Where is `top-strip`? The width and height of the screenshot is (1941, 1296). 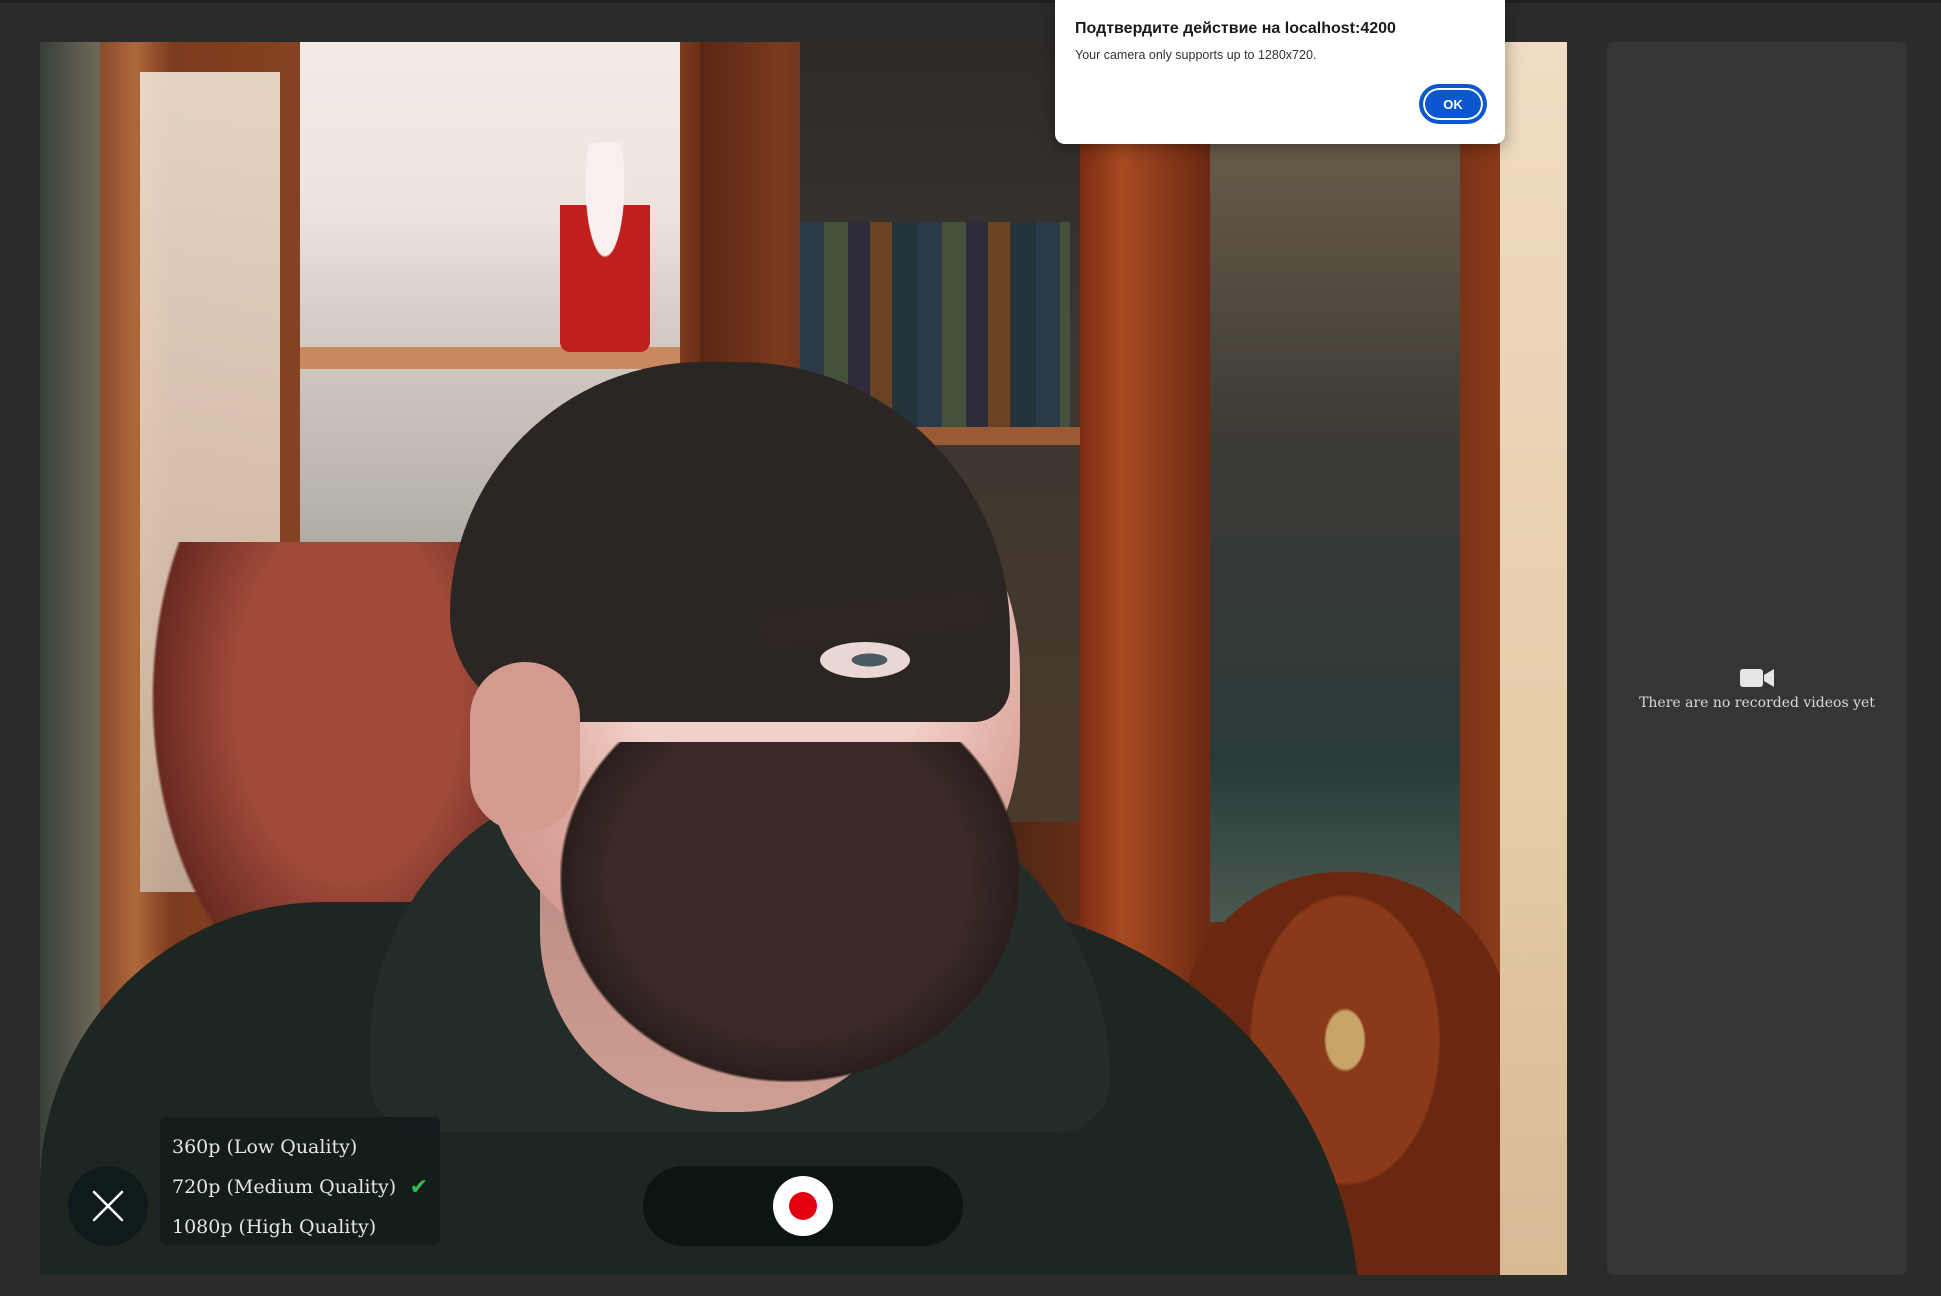 top-strip is located at coordinates (970, 1).